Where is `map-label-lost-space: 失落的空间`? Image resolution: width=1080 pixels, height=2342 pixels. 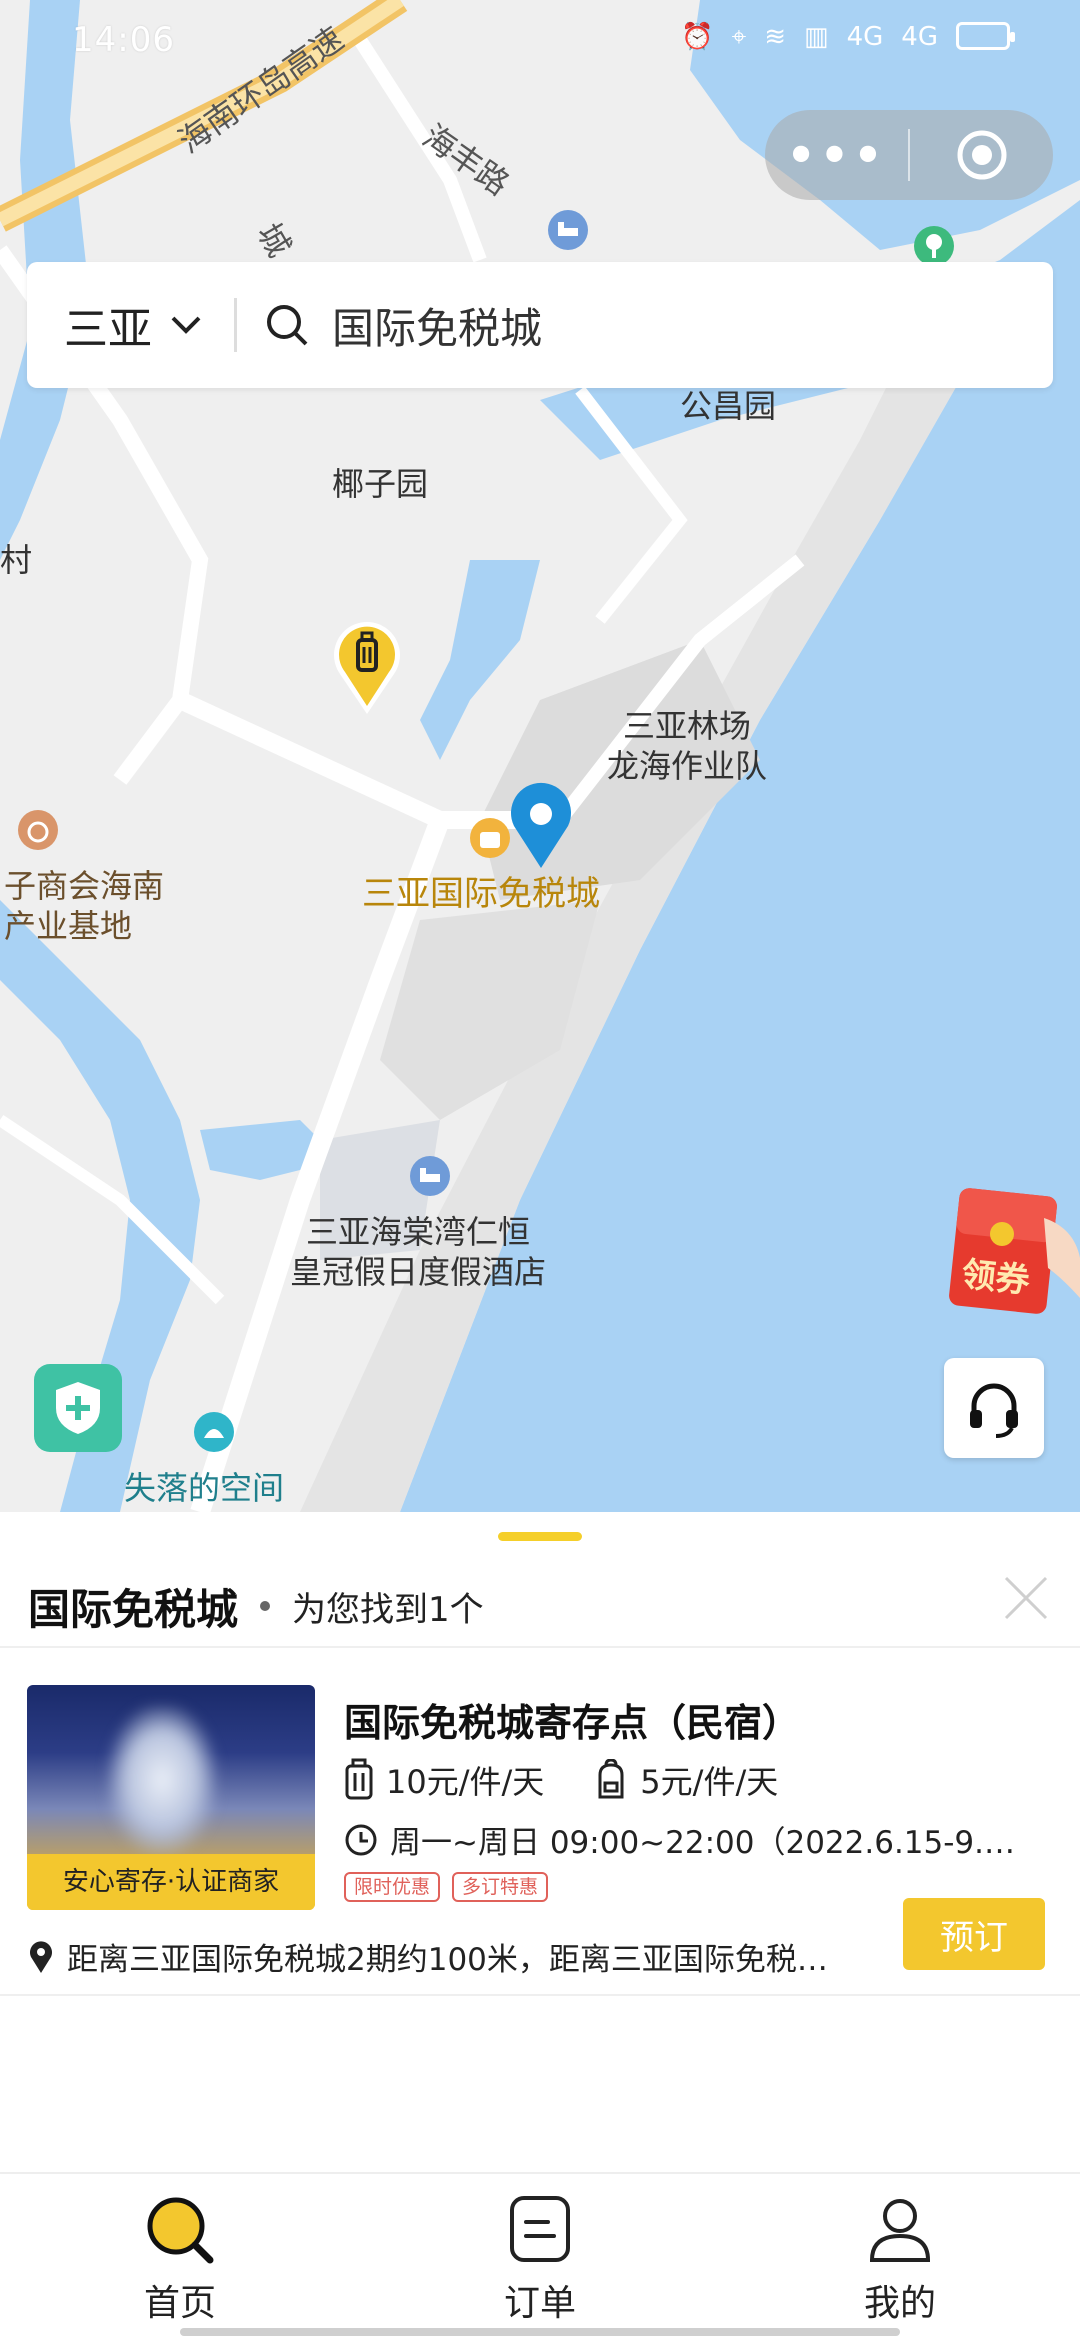 map-label-lost-space: 失落的空间 is located at coordinates (204, 1488).